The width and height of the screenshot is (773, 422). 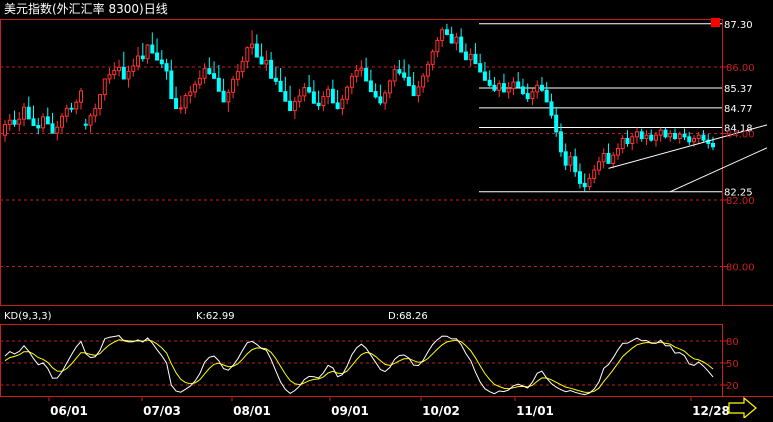 I want to click on kd-tick-label: 20, so click(x=732, y=386).